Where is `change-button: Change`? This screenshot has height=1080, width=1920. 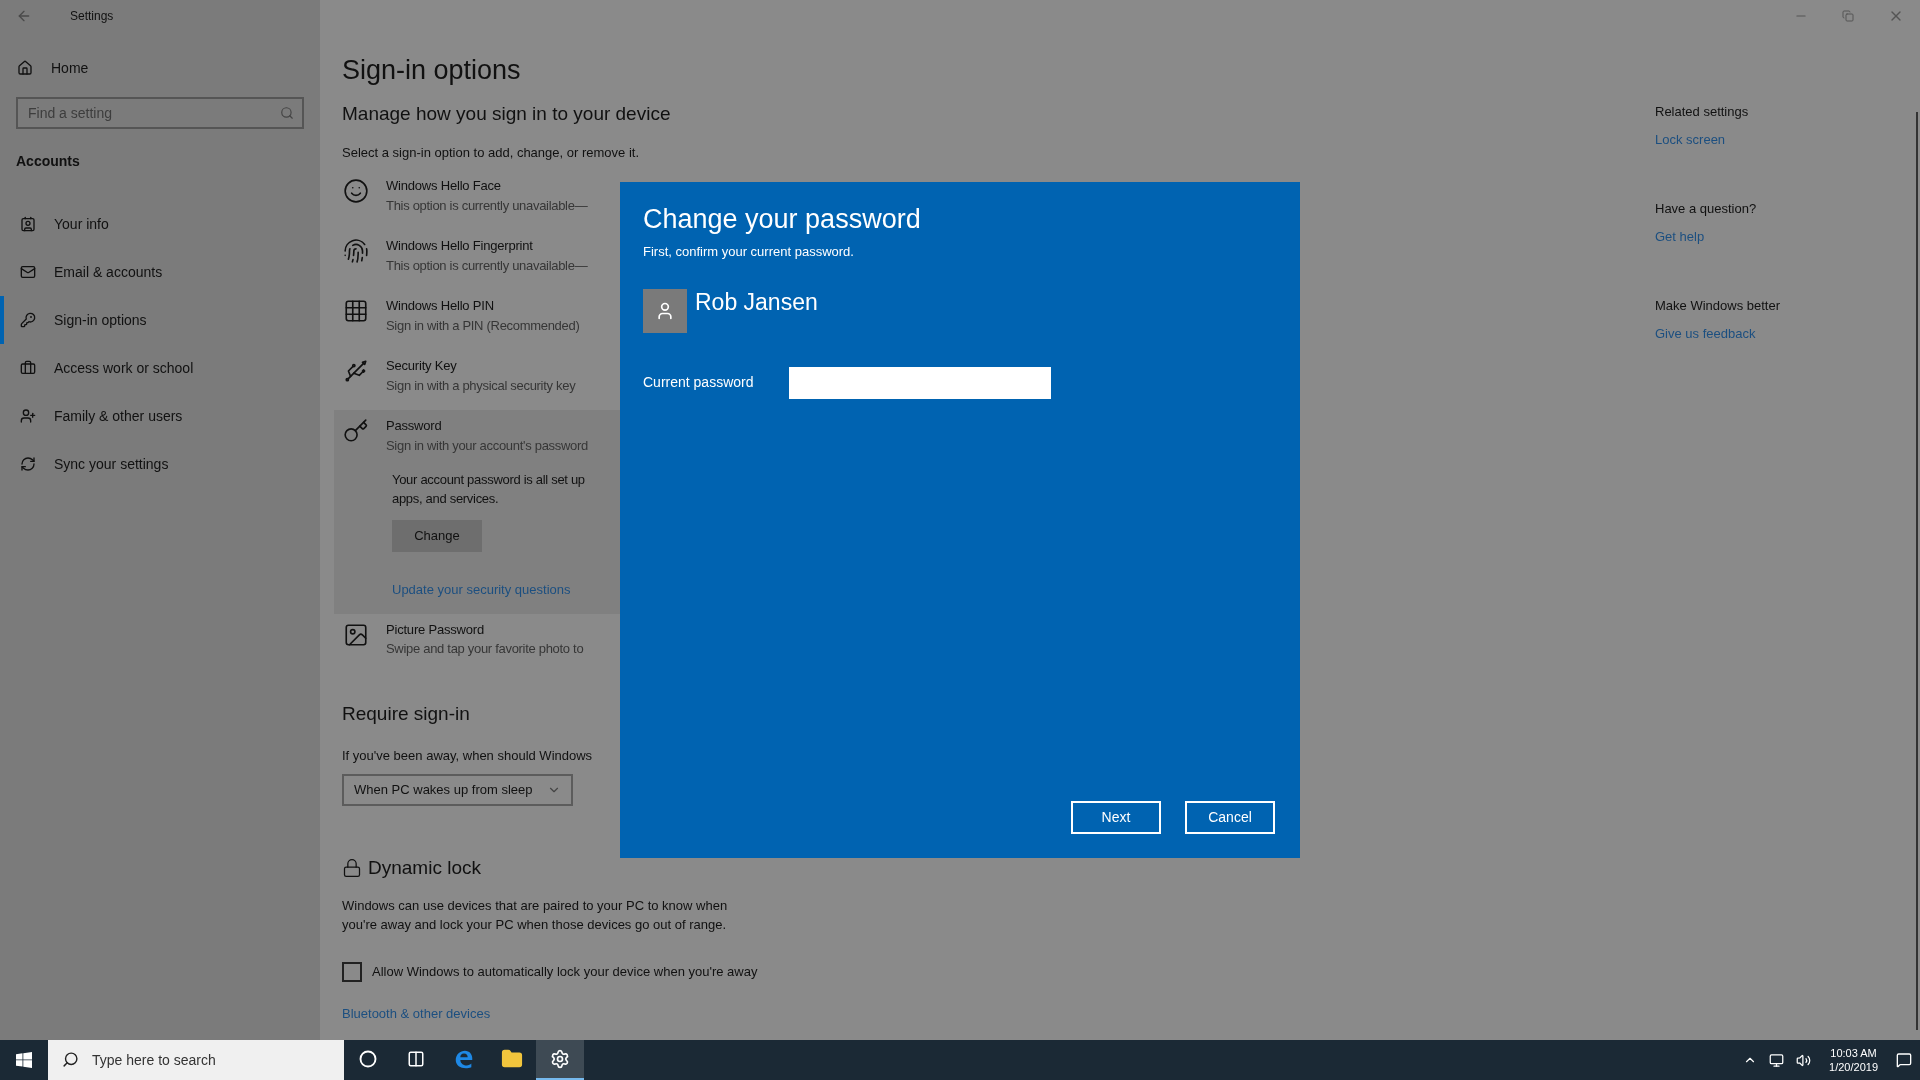
change-button: Change is located at coordinates (437, 536).